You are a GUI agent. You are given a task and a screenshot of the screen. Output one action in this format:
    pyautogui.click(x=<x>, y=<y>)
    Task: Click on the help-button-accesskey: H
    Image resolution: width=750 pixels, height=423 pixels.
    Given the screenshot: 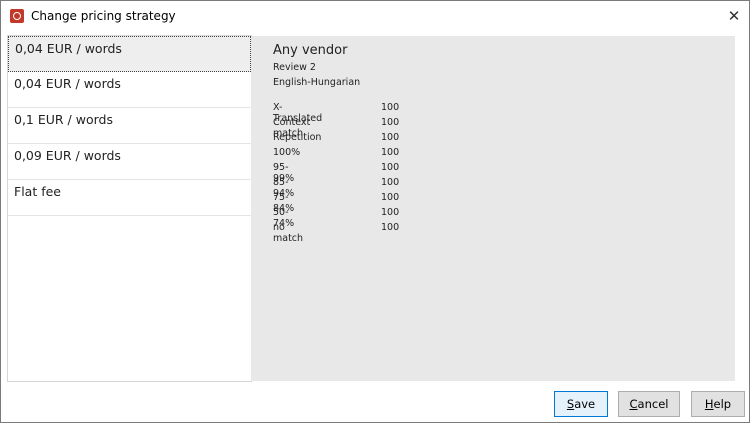 What is the action you would take?
    pyautogui.click(x=709, y=404)
    